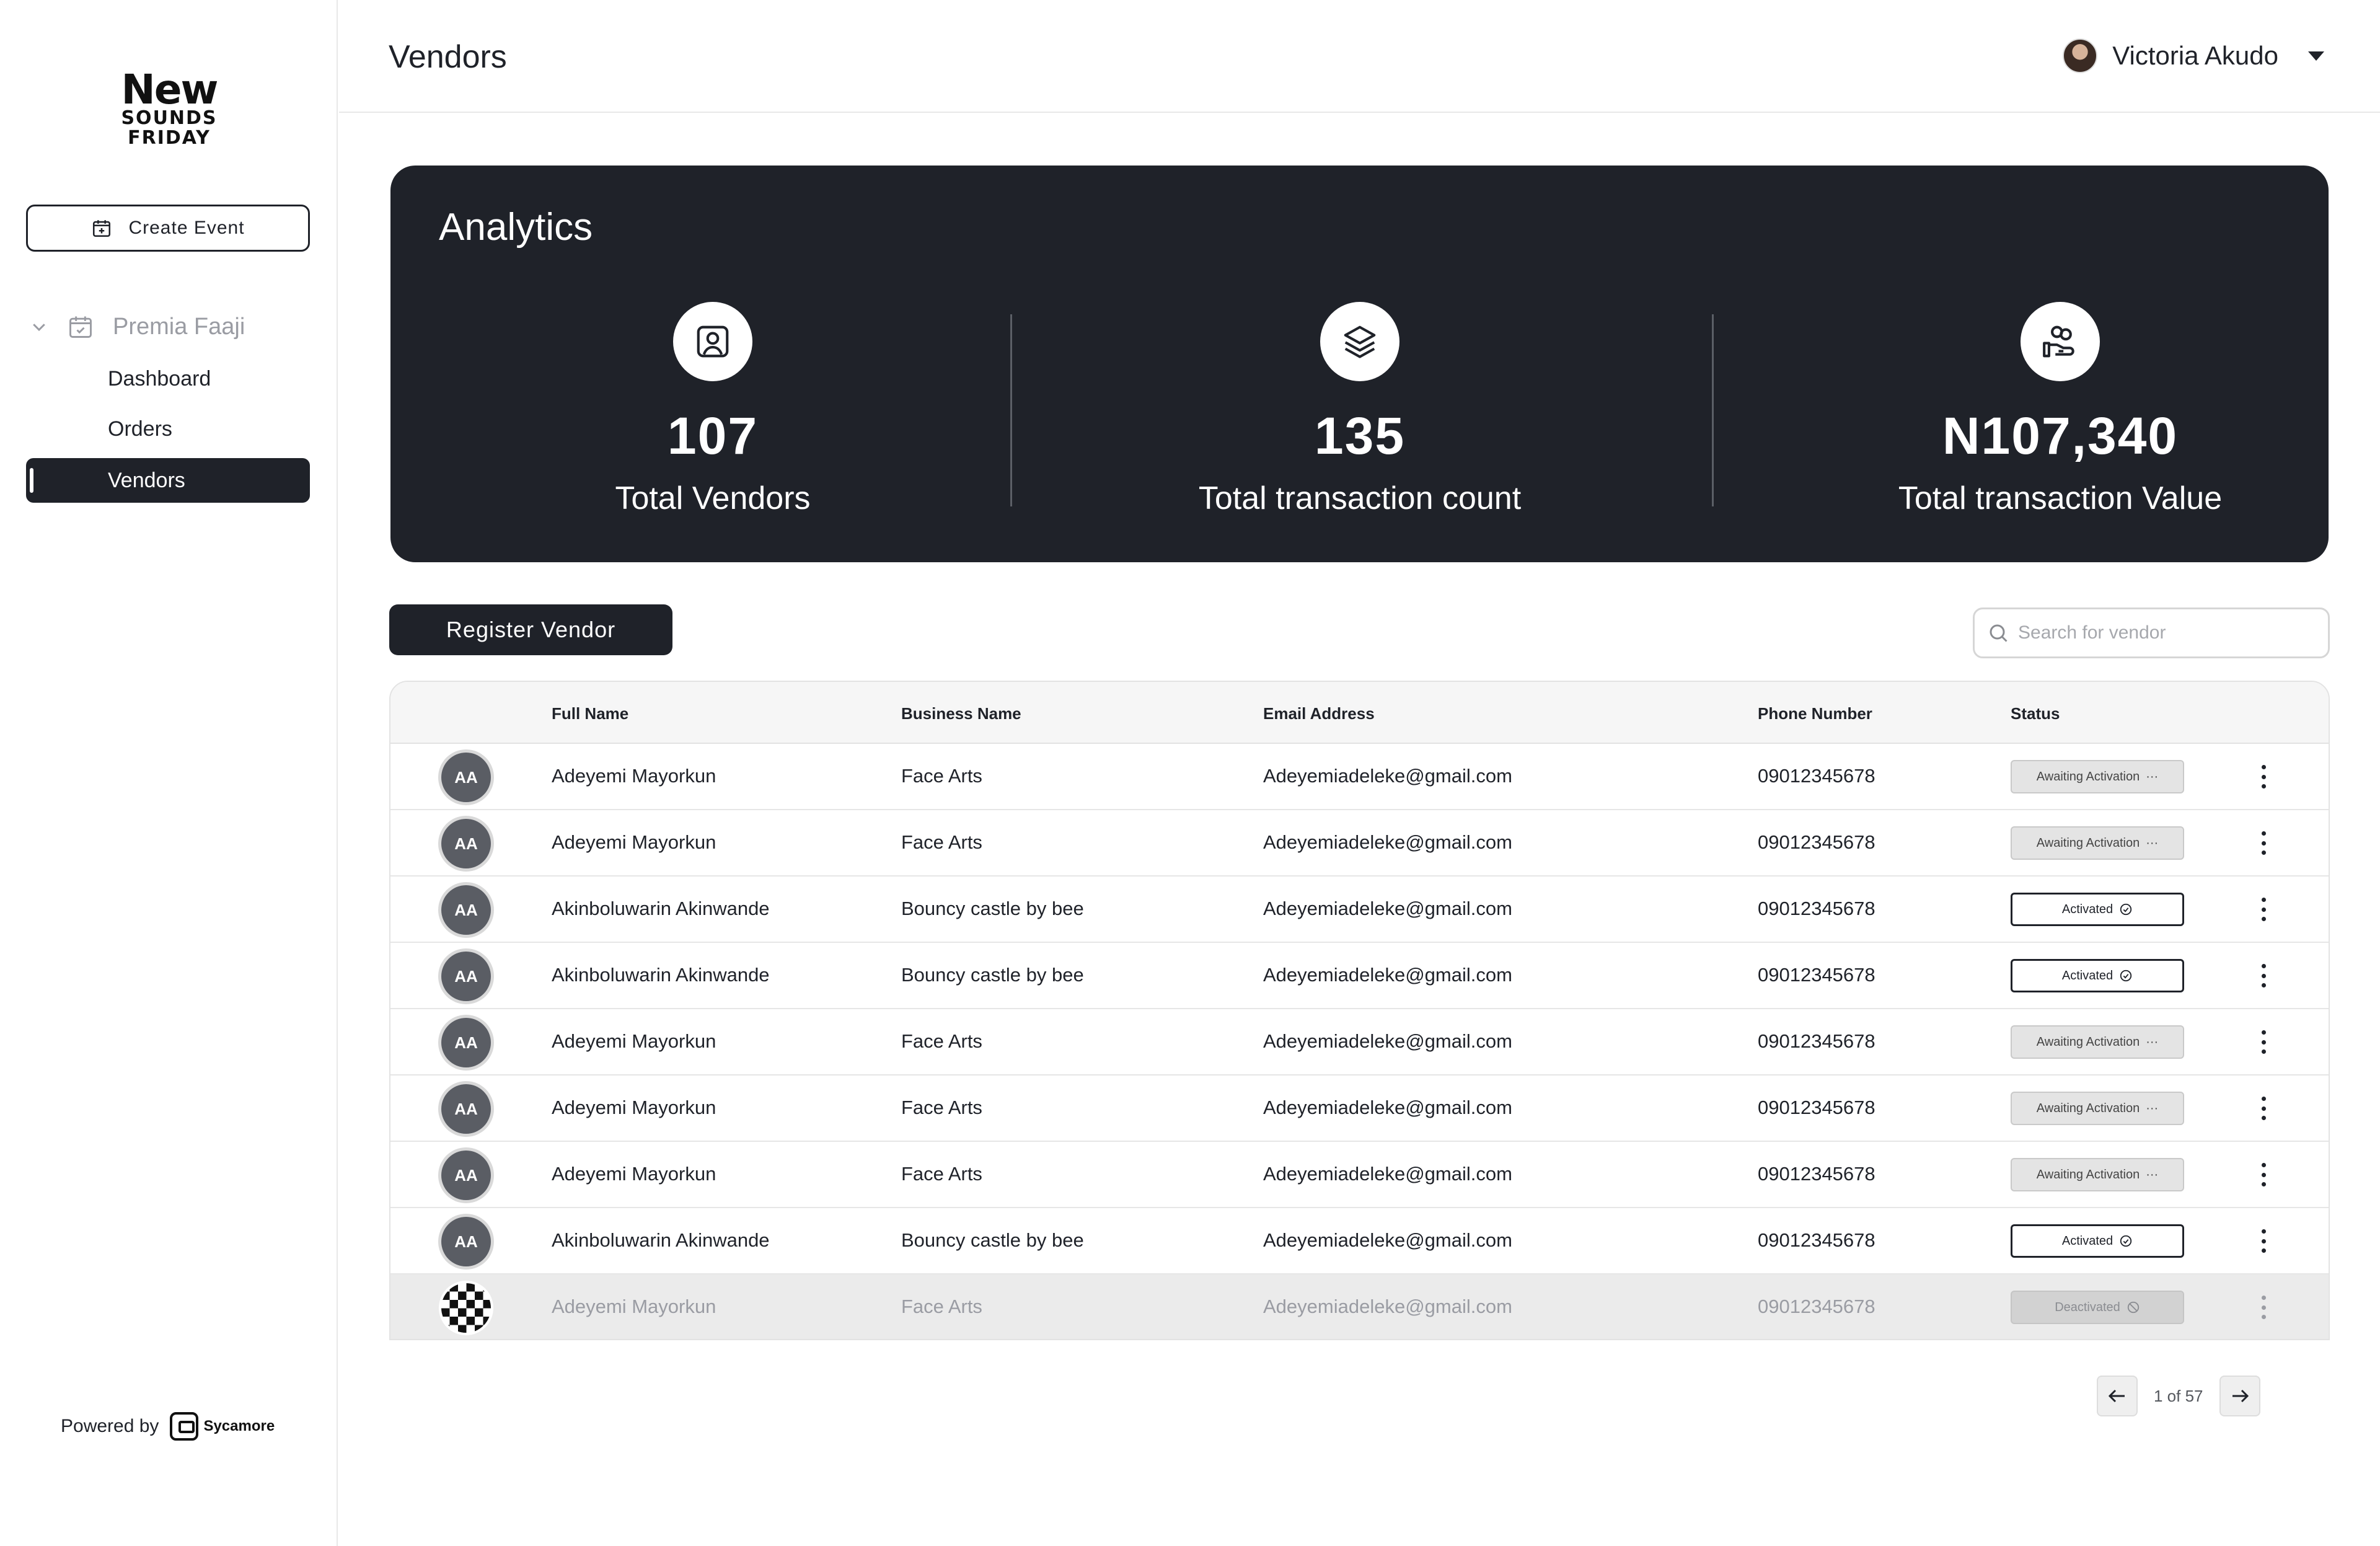  Describe the element at coordinates (110, 1426) in the screenshot. I see `powered-by-label: Powered by` at that location.